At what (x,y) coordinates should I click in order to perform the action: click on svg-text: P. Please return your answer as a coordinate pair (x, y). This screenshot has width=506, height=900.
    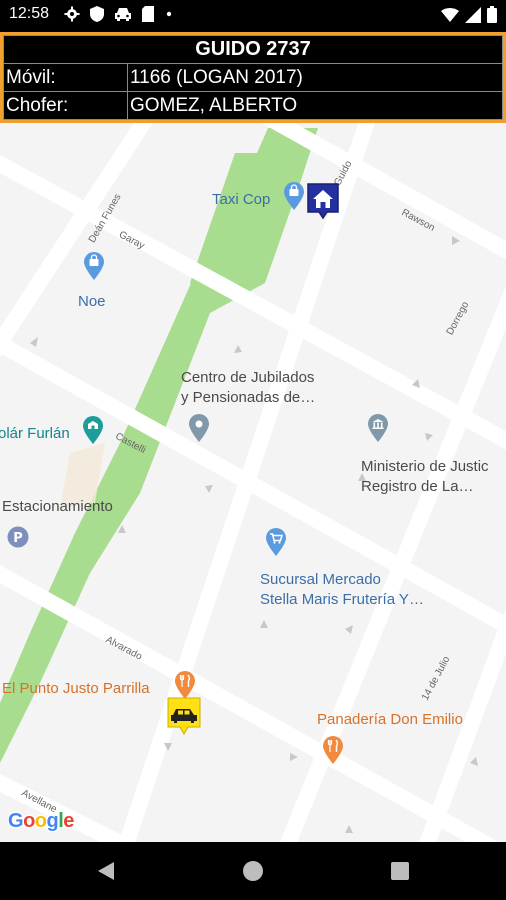
    Looking at the image, I should click on (18, 538).